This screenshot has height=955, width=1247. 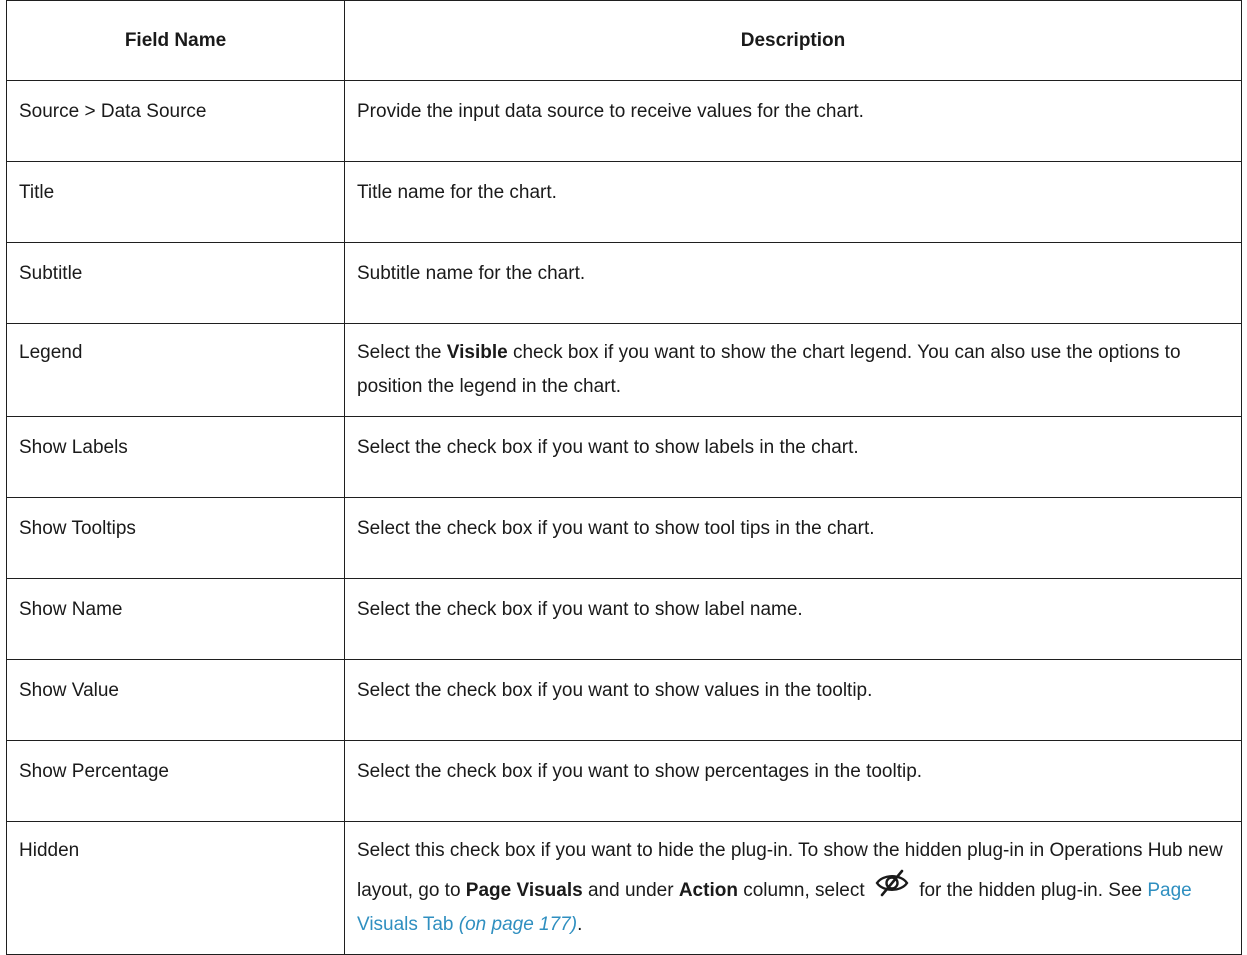 I want to click on field-name-cell: Subtitle, so click(x=175, y=283).